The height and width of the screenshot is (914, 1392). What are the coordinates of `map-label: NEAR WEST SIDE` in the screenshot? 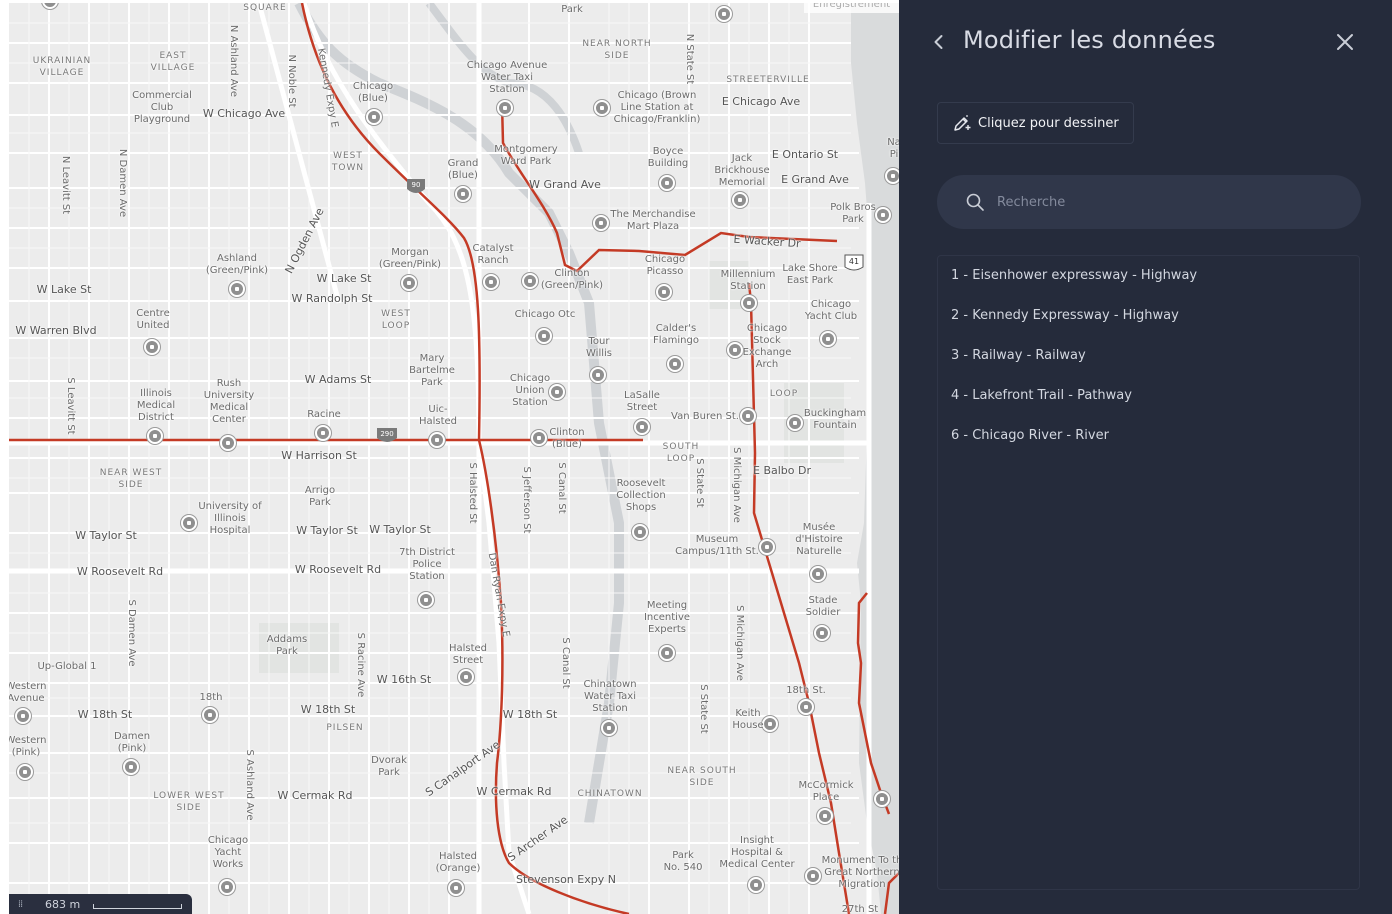 It's located at (131, 479).